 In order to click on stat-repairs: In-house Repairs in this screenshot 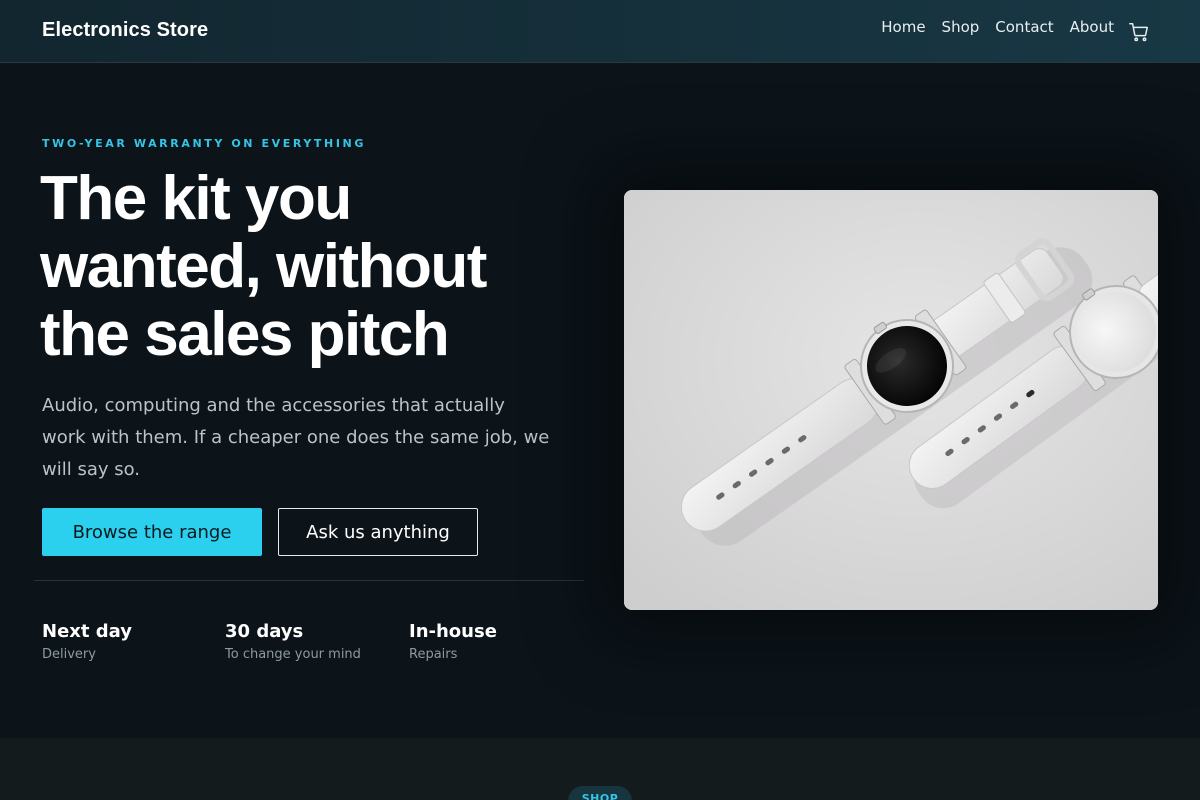, I will do `click(453, 641)`.